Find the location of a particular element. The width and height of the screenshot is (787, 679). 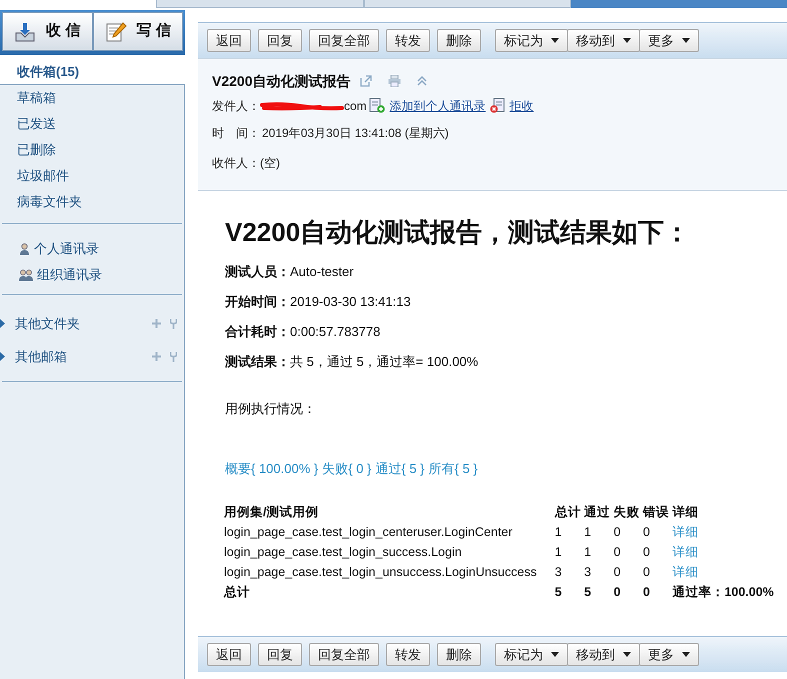

column-header: 用例集/测试用例 is located at coordinates (389, 508).